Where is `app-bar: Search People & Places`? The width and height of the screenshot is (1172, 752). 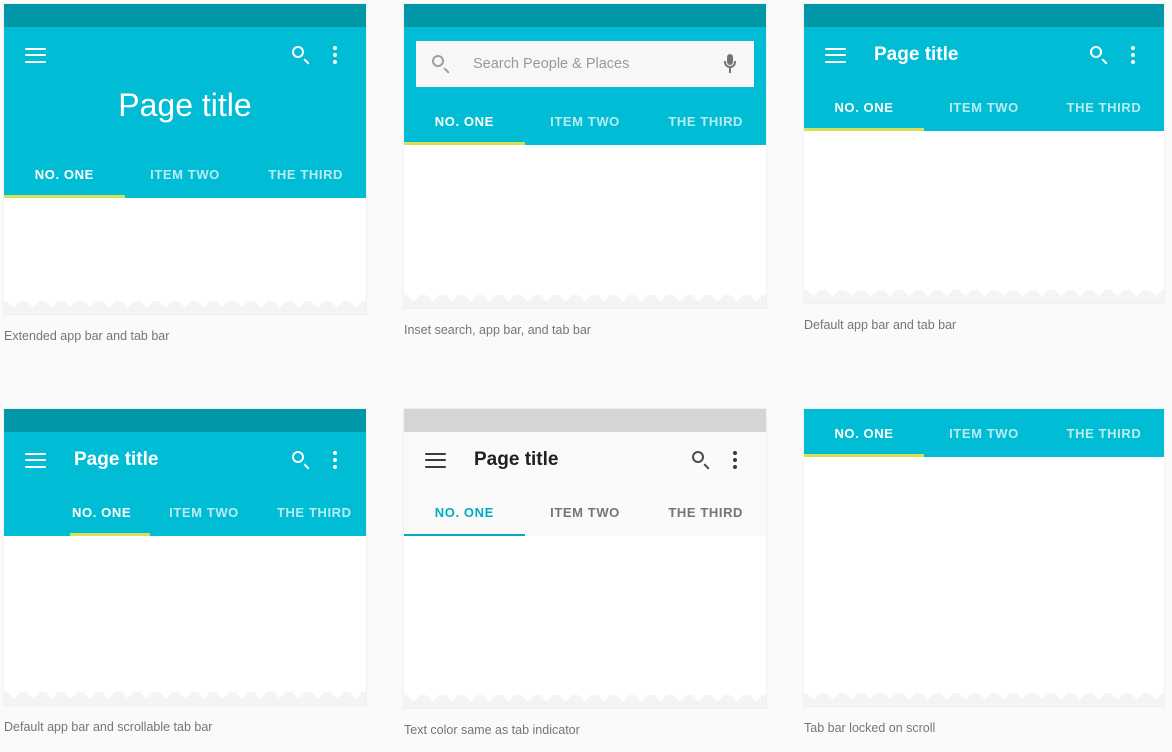 app-bar: Search People & Places is located at coordinates (585, 62).